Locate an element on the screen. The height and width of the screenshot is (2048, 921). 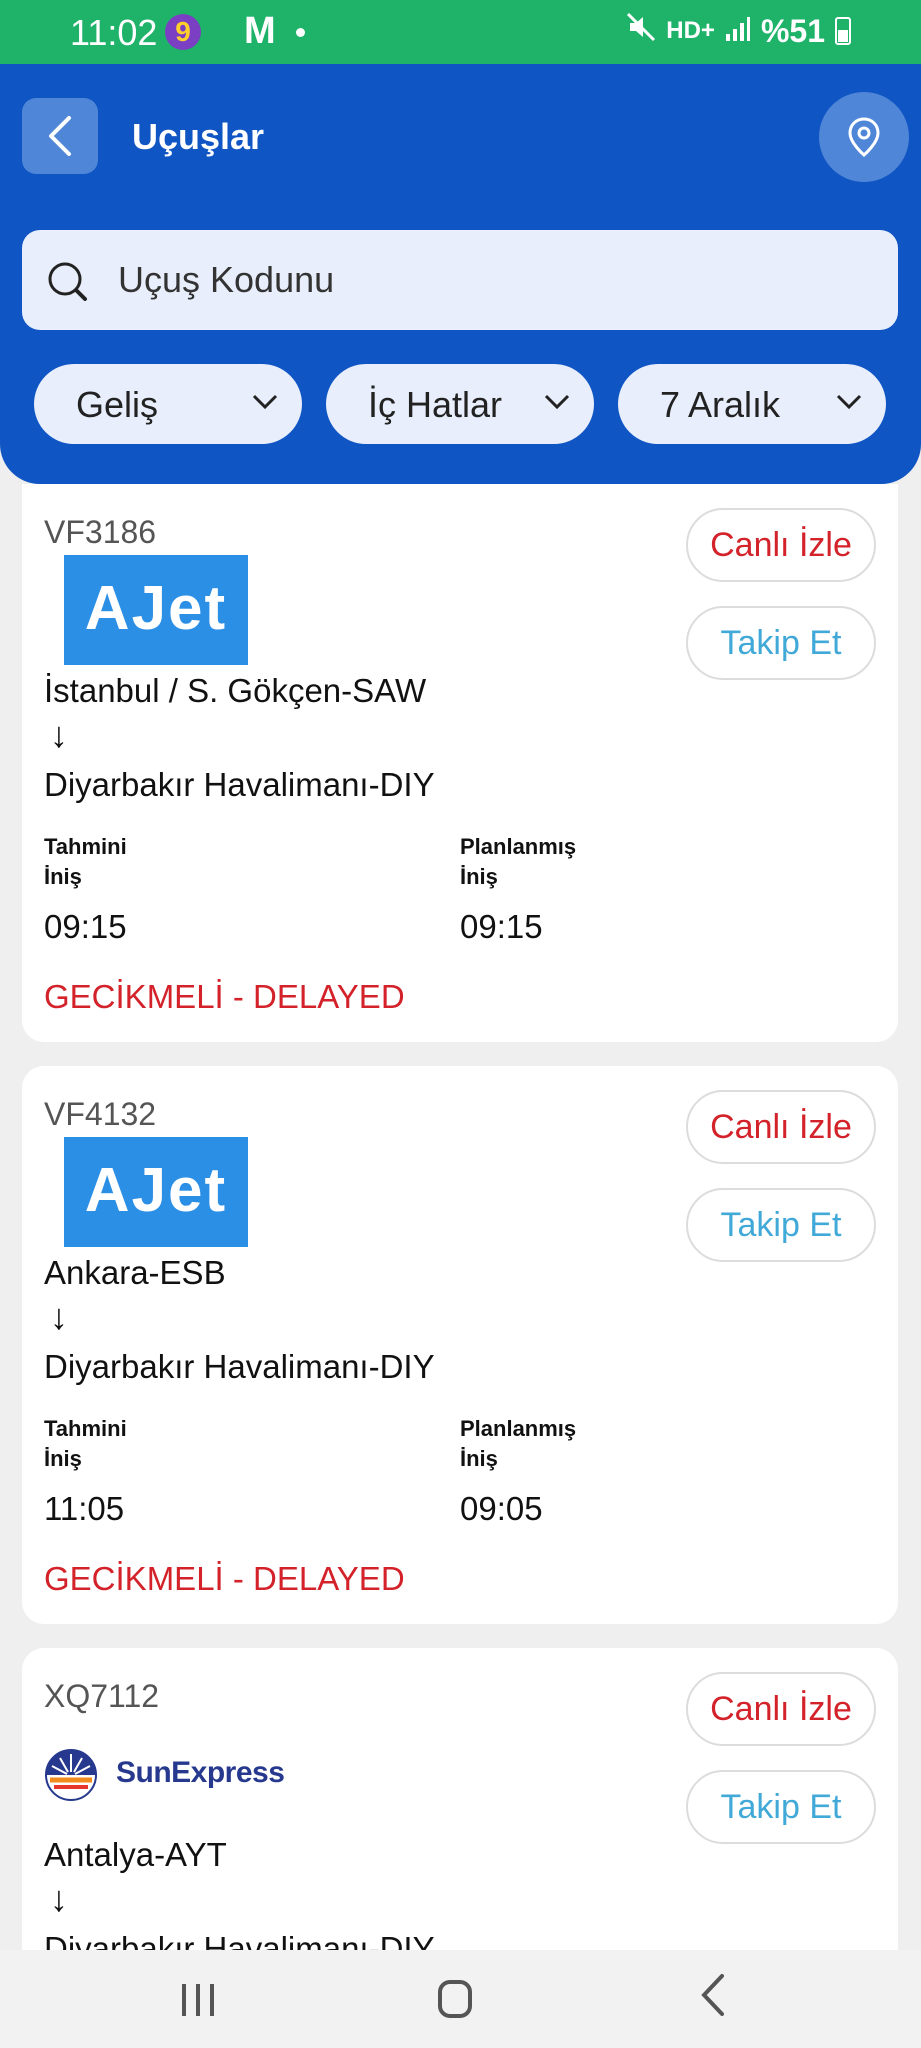
gmail-icon: M is located at coordinates (260, 31).